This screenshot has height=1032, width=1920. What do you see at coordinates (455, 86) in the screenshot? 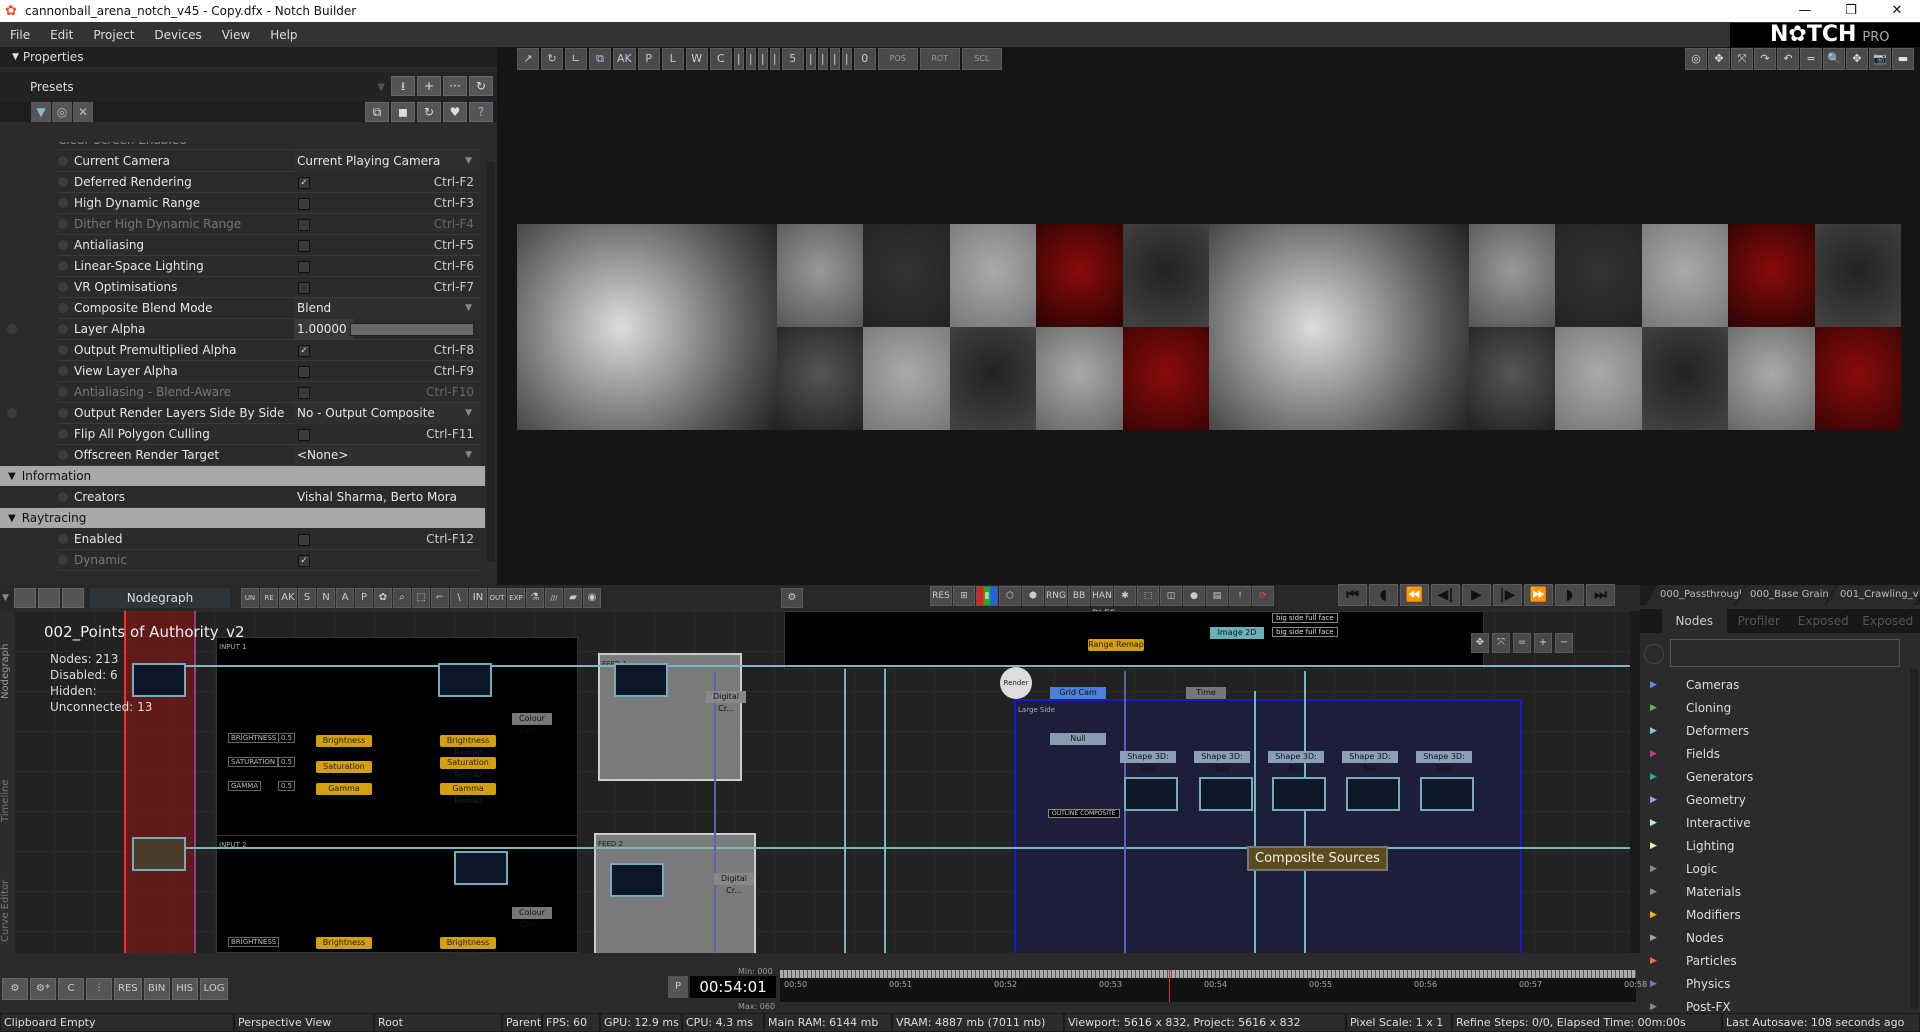
I see `more-button: ···` at bounding box center [455, 86].